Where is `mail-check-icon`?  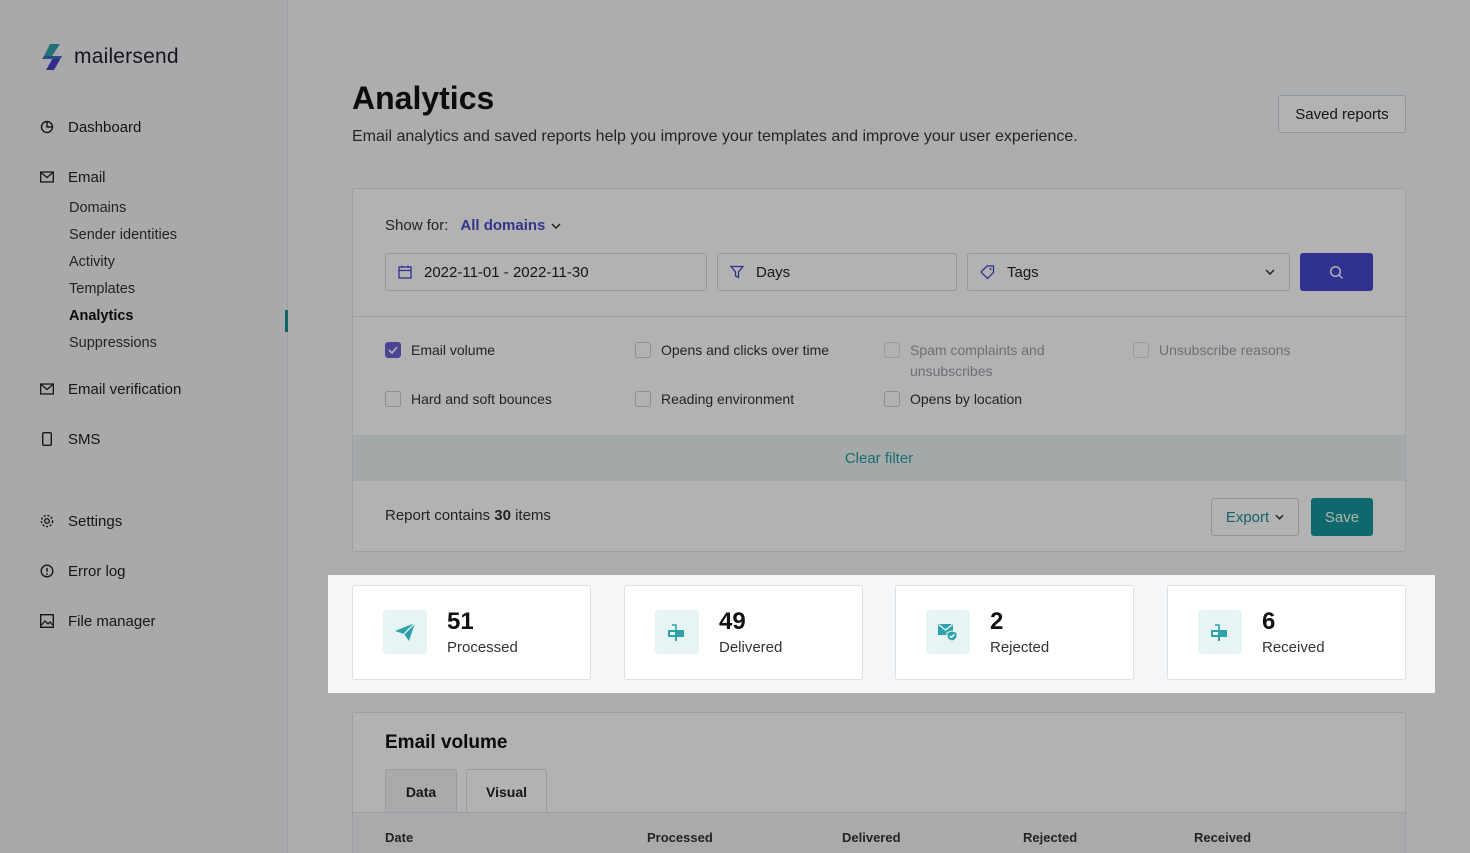 mail-check-icon is located at coordinates (47, 389).